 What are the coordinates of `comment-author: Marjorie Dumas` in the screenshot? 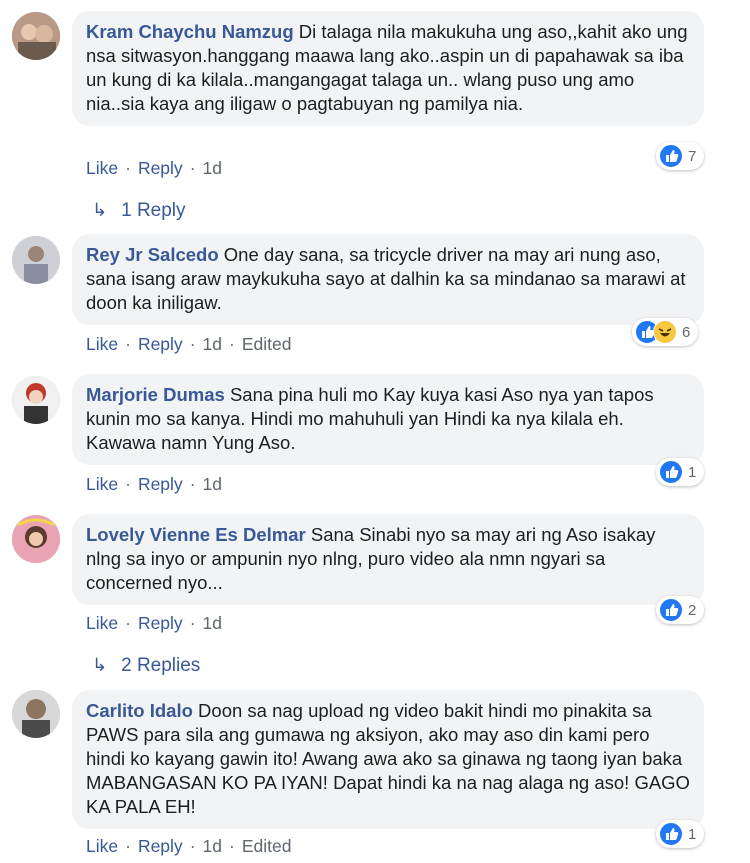 It's located at (155, 394).